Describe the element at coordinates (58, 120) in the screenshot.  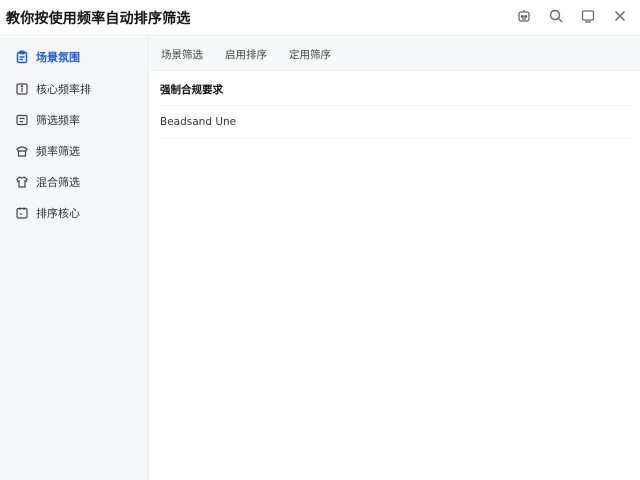
I see `sidebar-item-label: 筛选频率` at that location.